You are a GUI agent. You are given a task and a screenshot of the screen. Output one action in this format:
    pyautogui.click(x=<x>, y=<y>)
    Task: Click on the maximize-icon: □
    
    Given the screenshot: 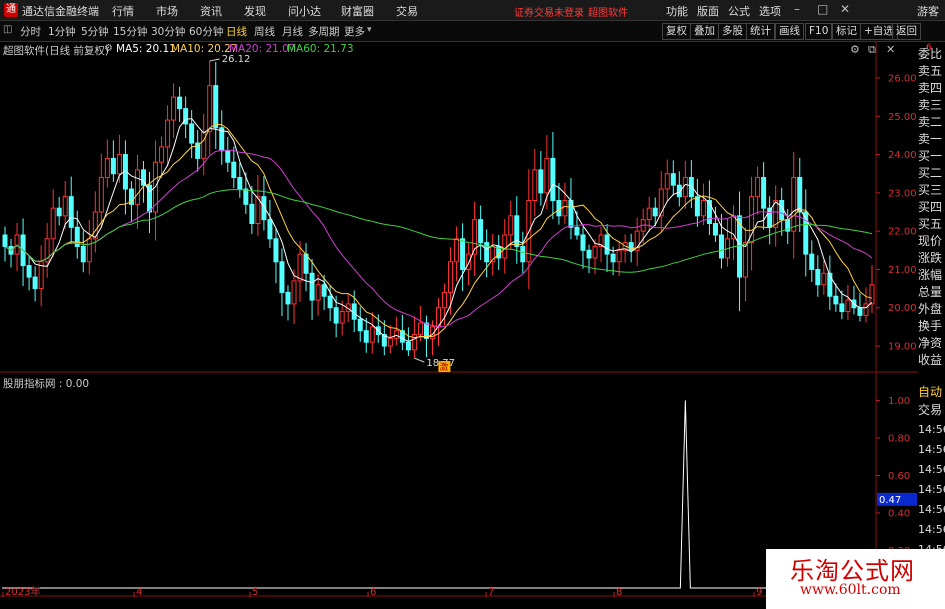 What is the action you would take?
    pyautogui.click(x=822, y=9)
    